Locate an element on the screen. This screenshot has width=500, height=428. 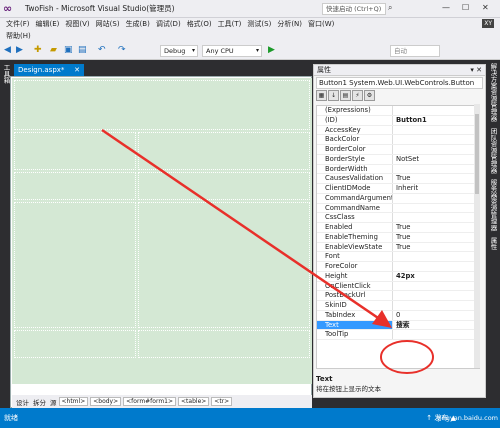
properties-icon: ▤ is located at coordinates (345, 95).